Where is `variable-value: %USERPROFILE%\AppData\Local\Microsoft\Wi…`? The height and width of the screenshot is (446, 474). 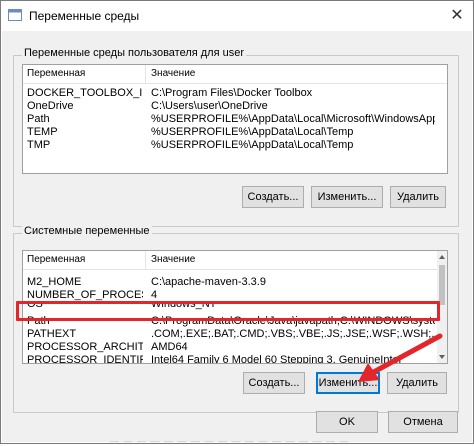
variable-value: %USERPROFILE%\AppData\Local\Microsoft\Wi… is located at coordinates (293, 119).